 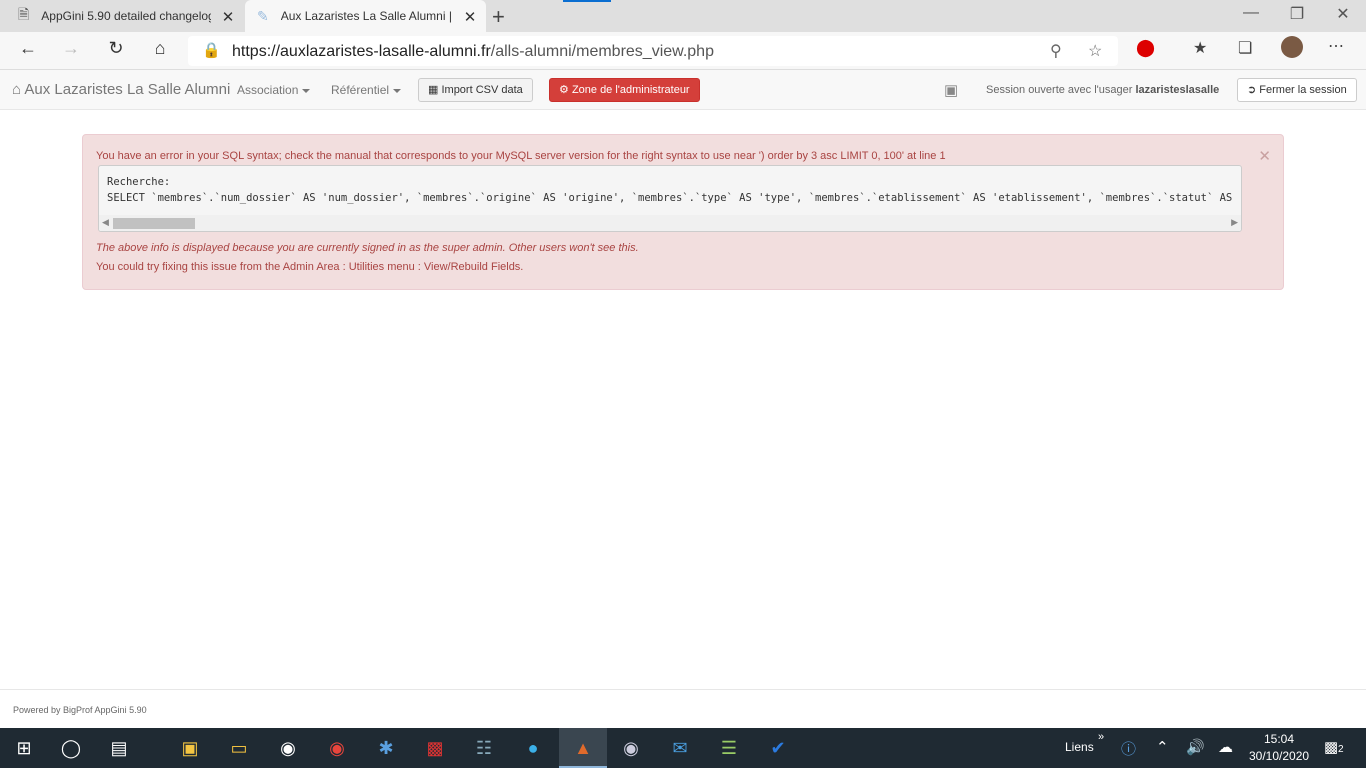 What do you see at coordinates (729, 748) in the screenshot?
I see `notepad-icon: ☰` at bounding box center [729, 748].